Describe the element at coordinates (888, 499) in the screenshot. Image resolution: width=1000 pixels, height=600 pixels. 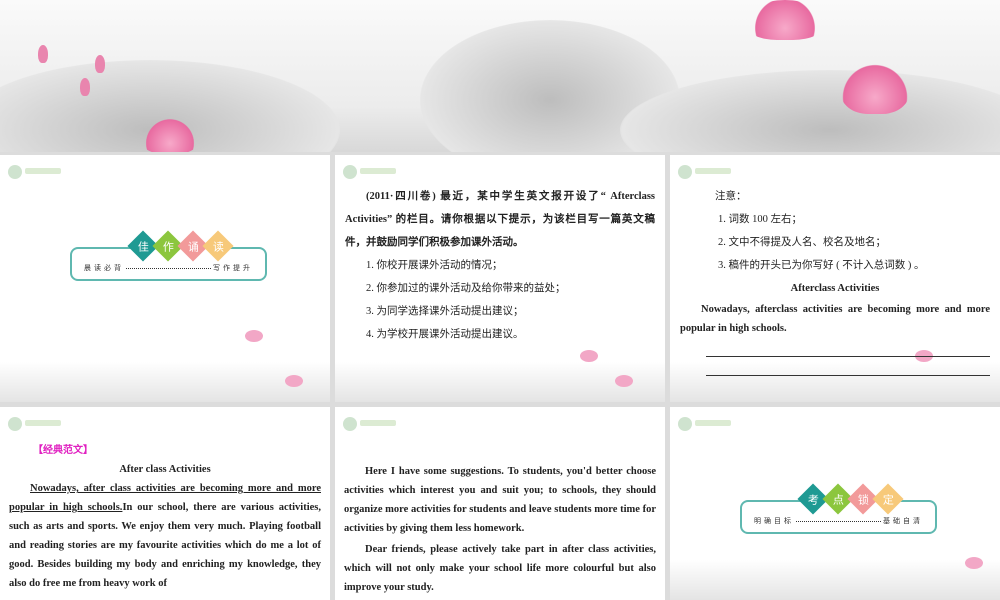
I see `title-char: 定` at that location.